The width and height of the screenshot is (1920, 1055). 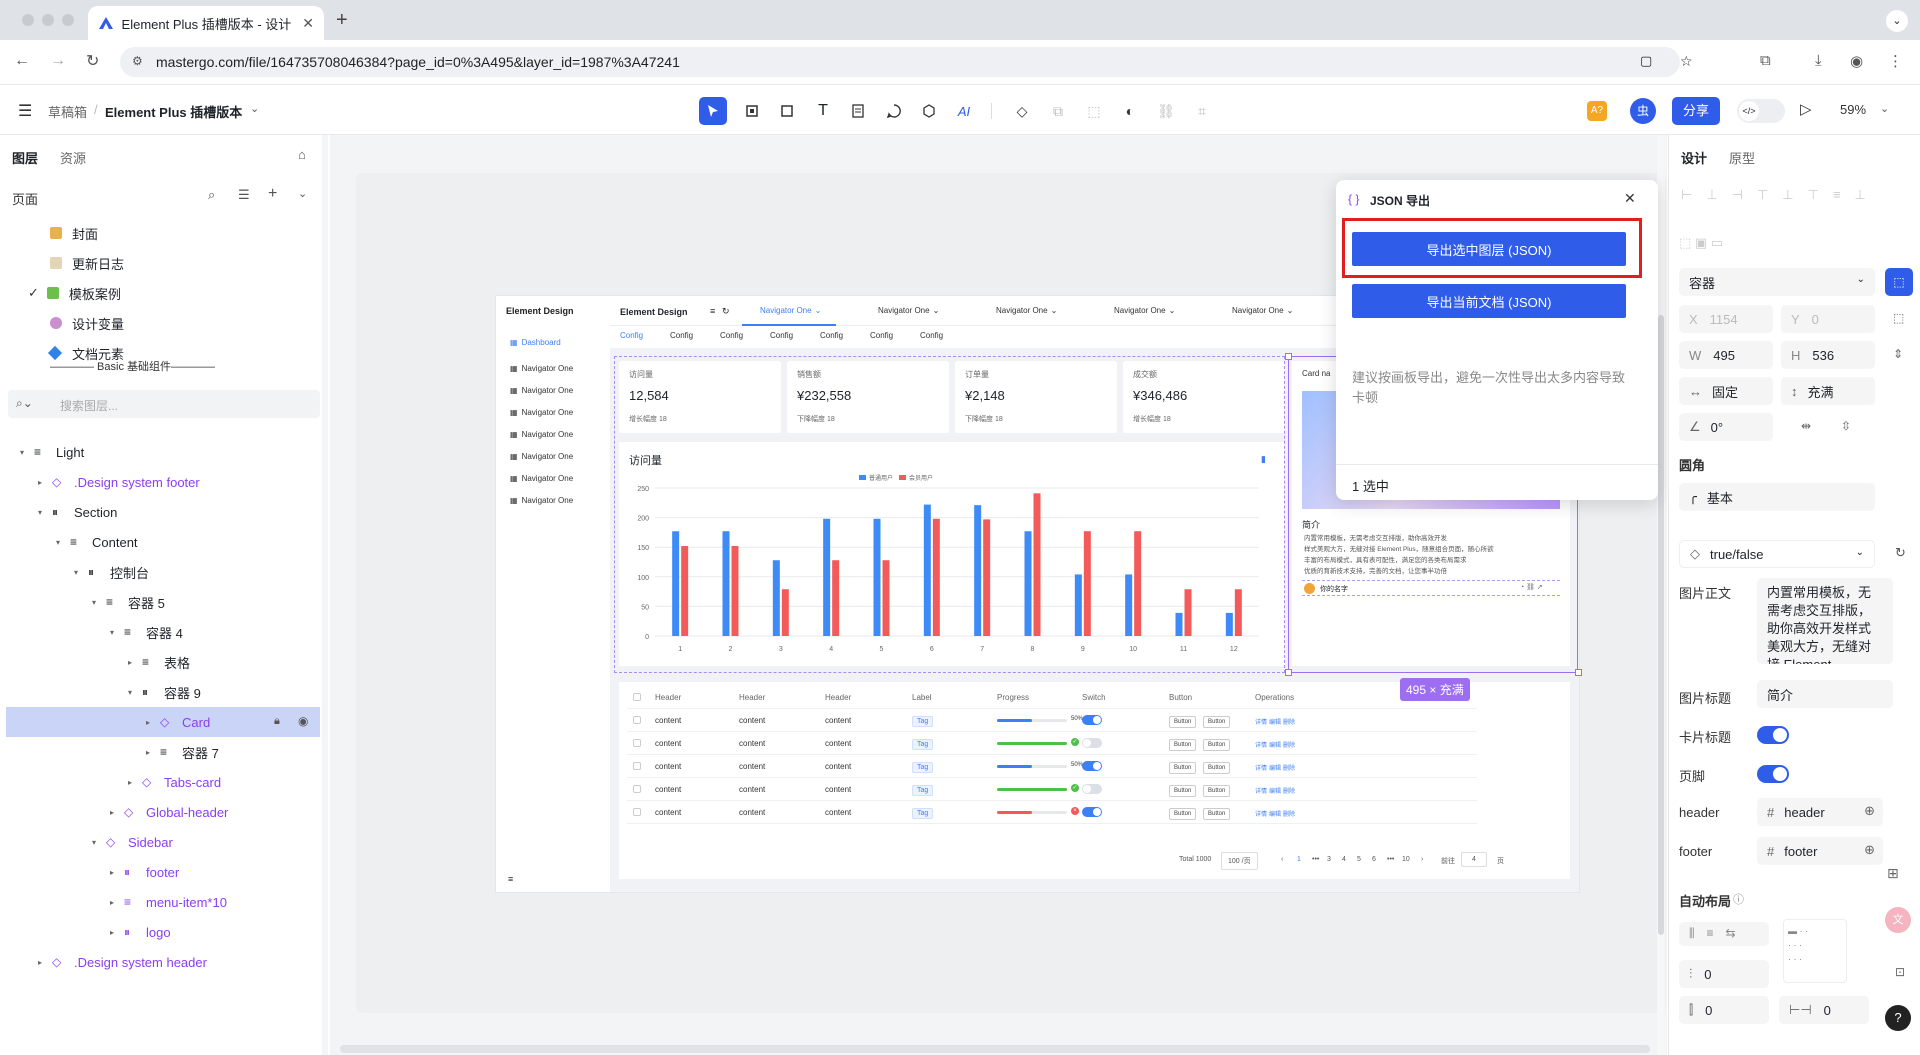 I want to click on page-number: 6, so click(x=1374, y=859).